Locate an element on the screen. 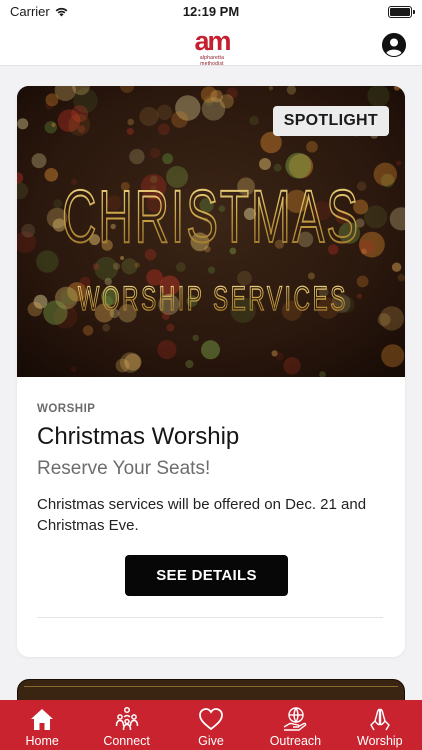  church-logo: am alpharetta methodist is located at coordinates (212, 47).